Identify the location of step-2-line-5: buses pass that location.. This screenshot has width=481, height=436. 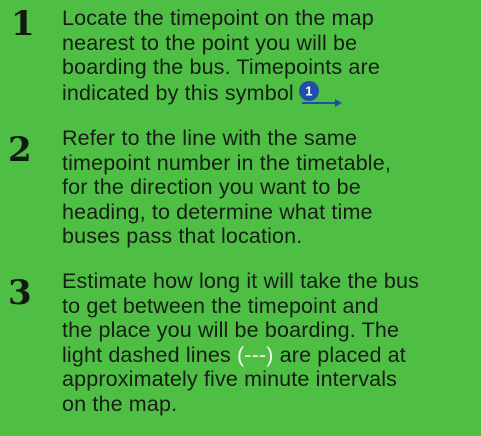
(182, 236).